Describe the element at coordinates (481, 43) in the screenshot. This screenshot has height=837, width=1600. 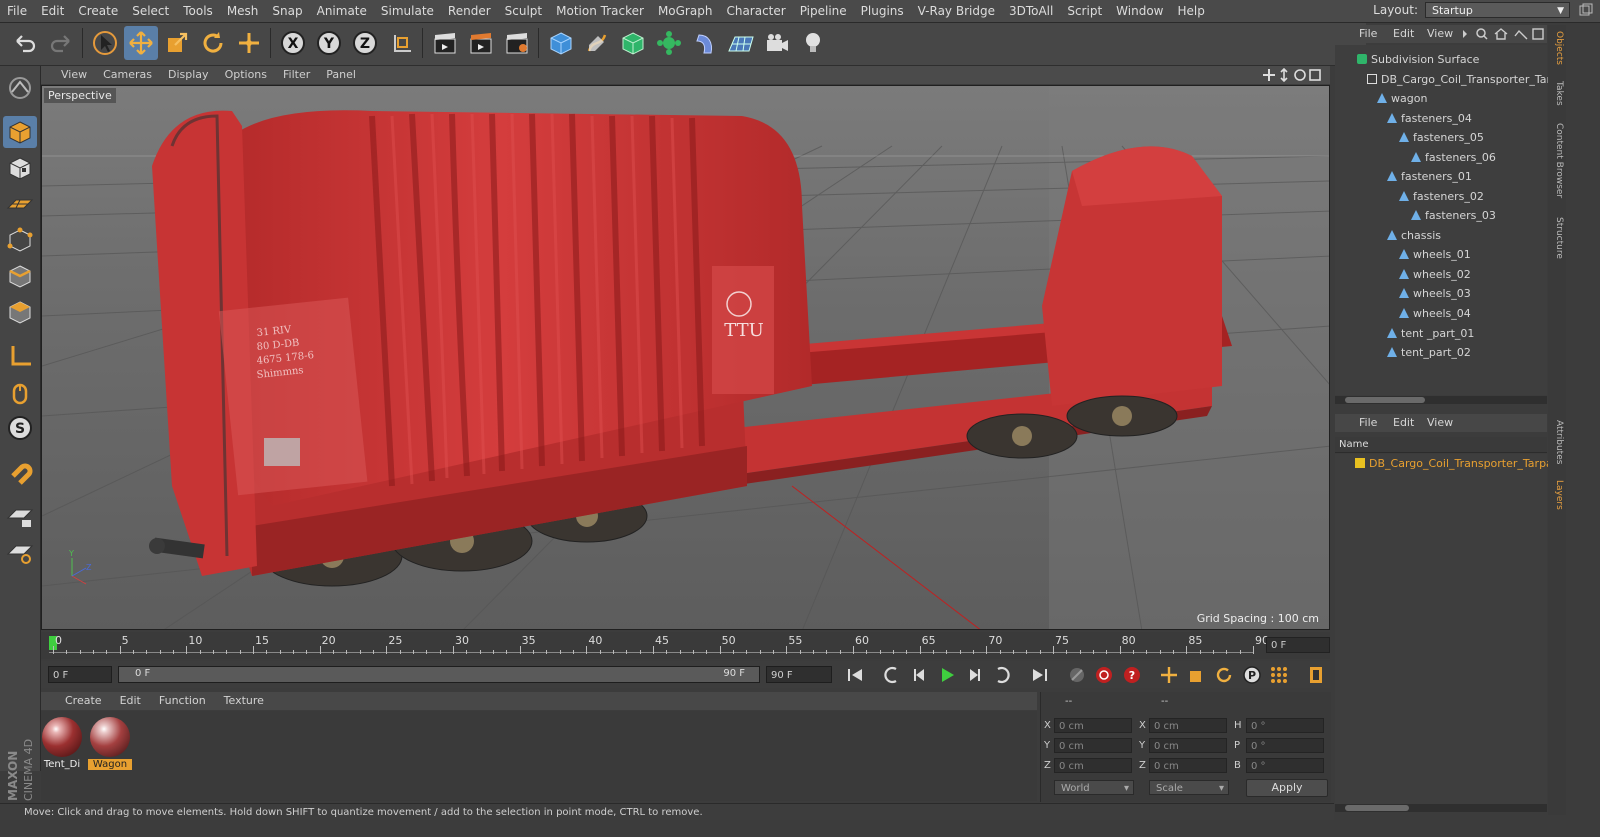
I see `render-to-picture-viewer-button` at that location.